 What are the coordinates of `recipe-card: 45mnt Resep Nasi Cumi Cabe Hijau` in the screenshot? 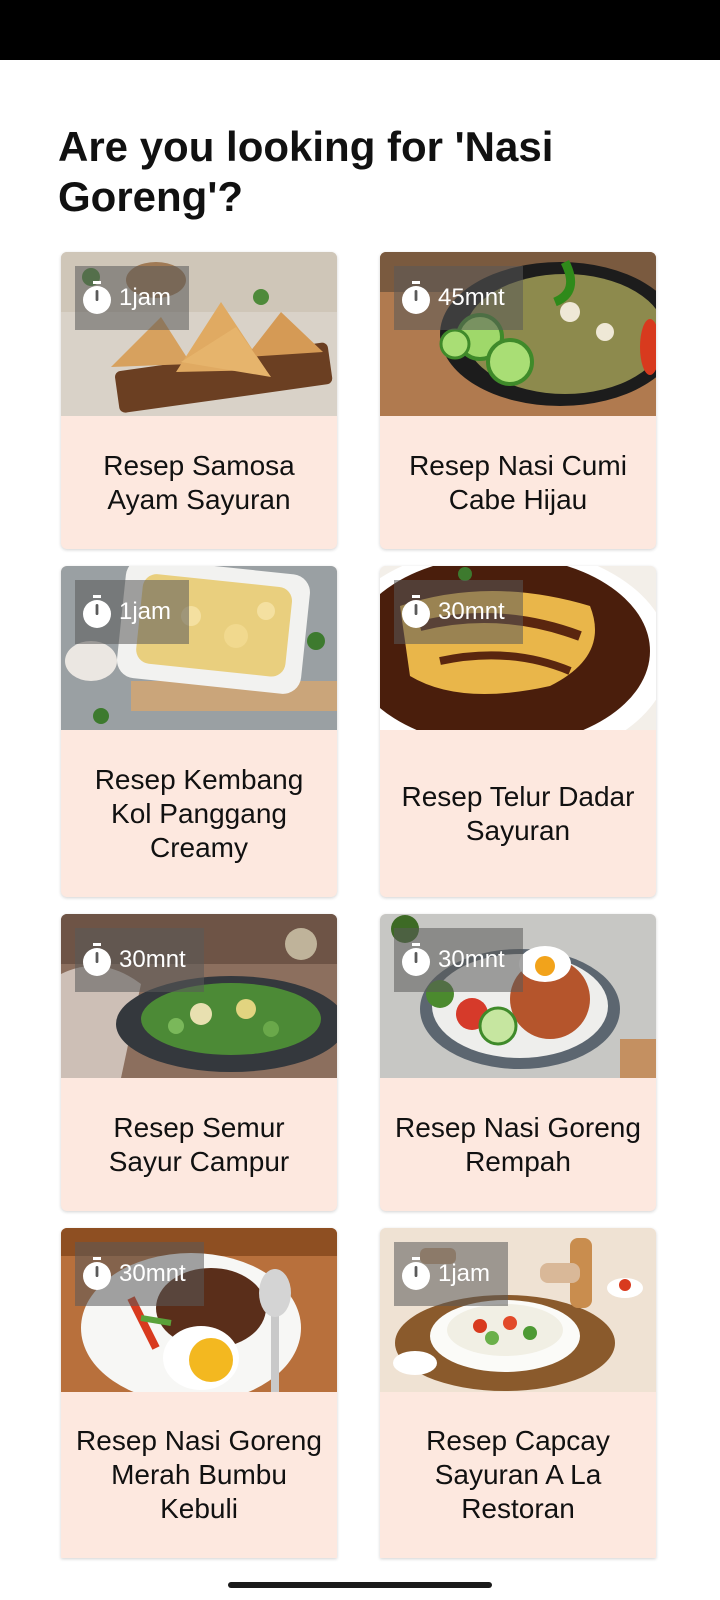 It's located at (518, 400).